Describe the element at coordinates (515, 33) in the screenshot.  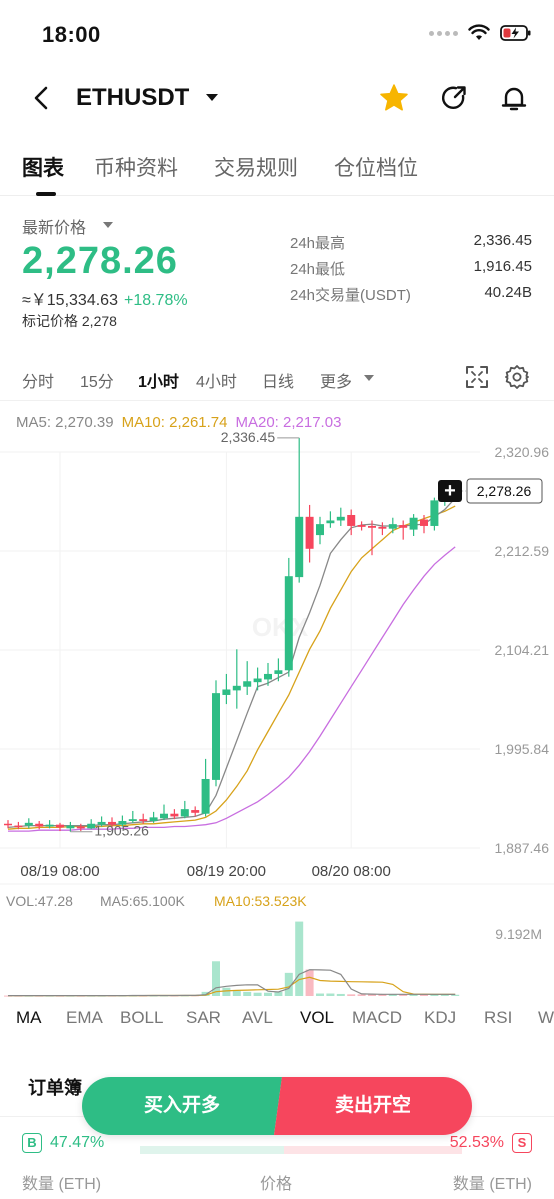
I see `battery-icon` at that location.